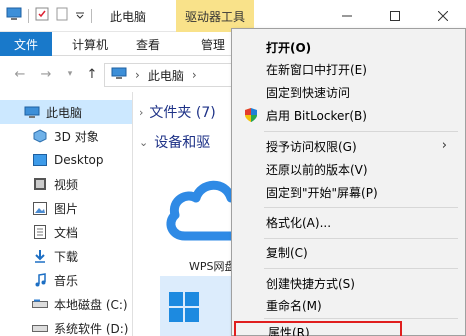 This screenshot has width=466, height=336. Describe the element at coordinates (311, 146) in the screenshot. I see `menu-item-label: 授予访问权限(G)` at that location.